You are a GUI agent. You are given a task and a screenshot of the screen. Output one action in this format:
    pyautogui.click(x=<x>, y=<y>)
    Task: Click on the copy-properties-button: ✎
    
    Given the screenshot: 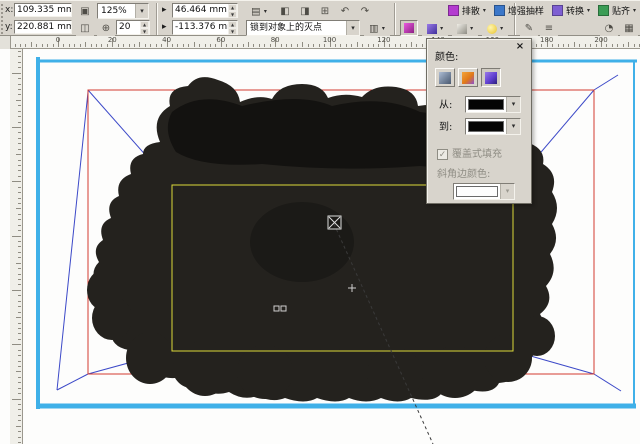 What is the action you would take?
    pyautogui.click(x=529, y=28)
    